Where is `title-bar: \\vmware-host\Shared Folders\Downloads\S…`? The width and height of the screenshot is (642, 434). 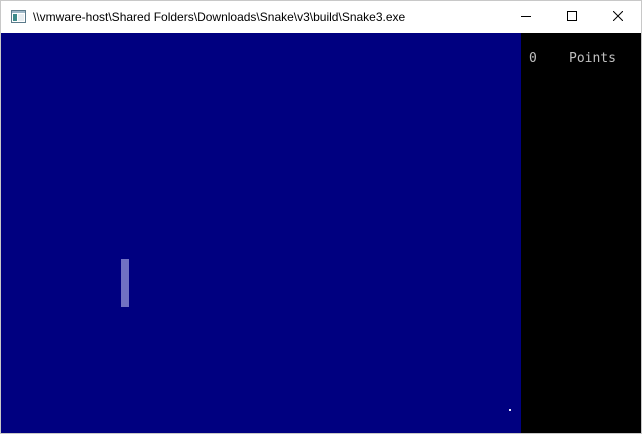 title-bar: \\vmware-host\Shared Folders\Downloads\S… is located at coordinates (321, 17).